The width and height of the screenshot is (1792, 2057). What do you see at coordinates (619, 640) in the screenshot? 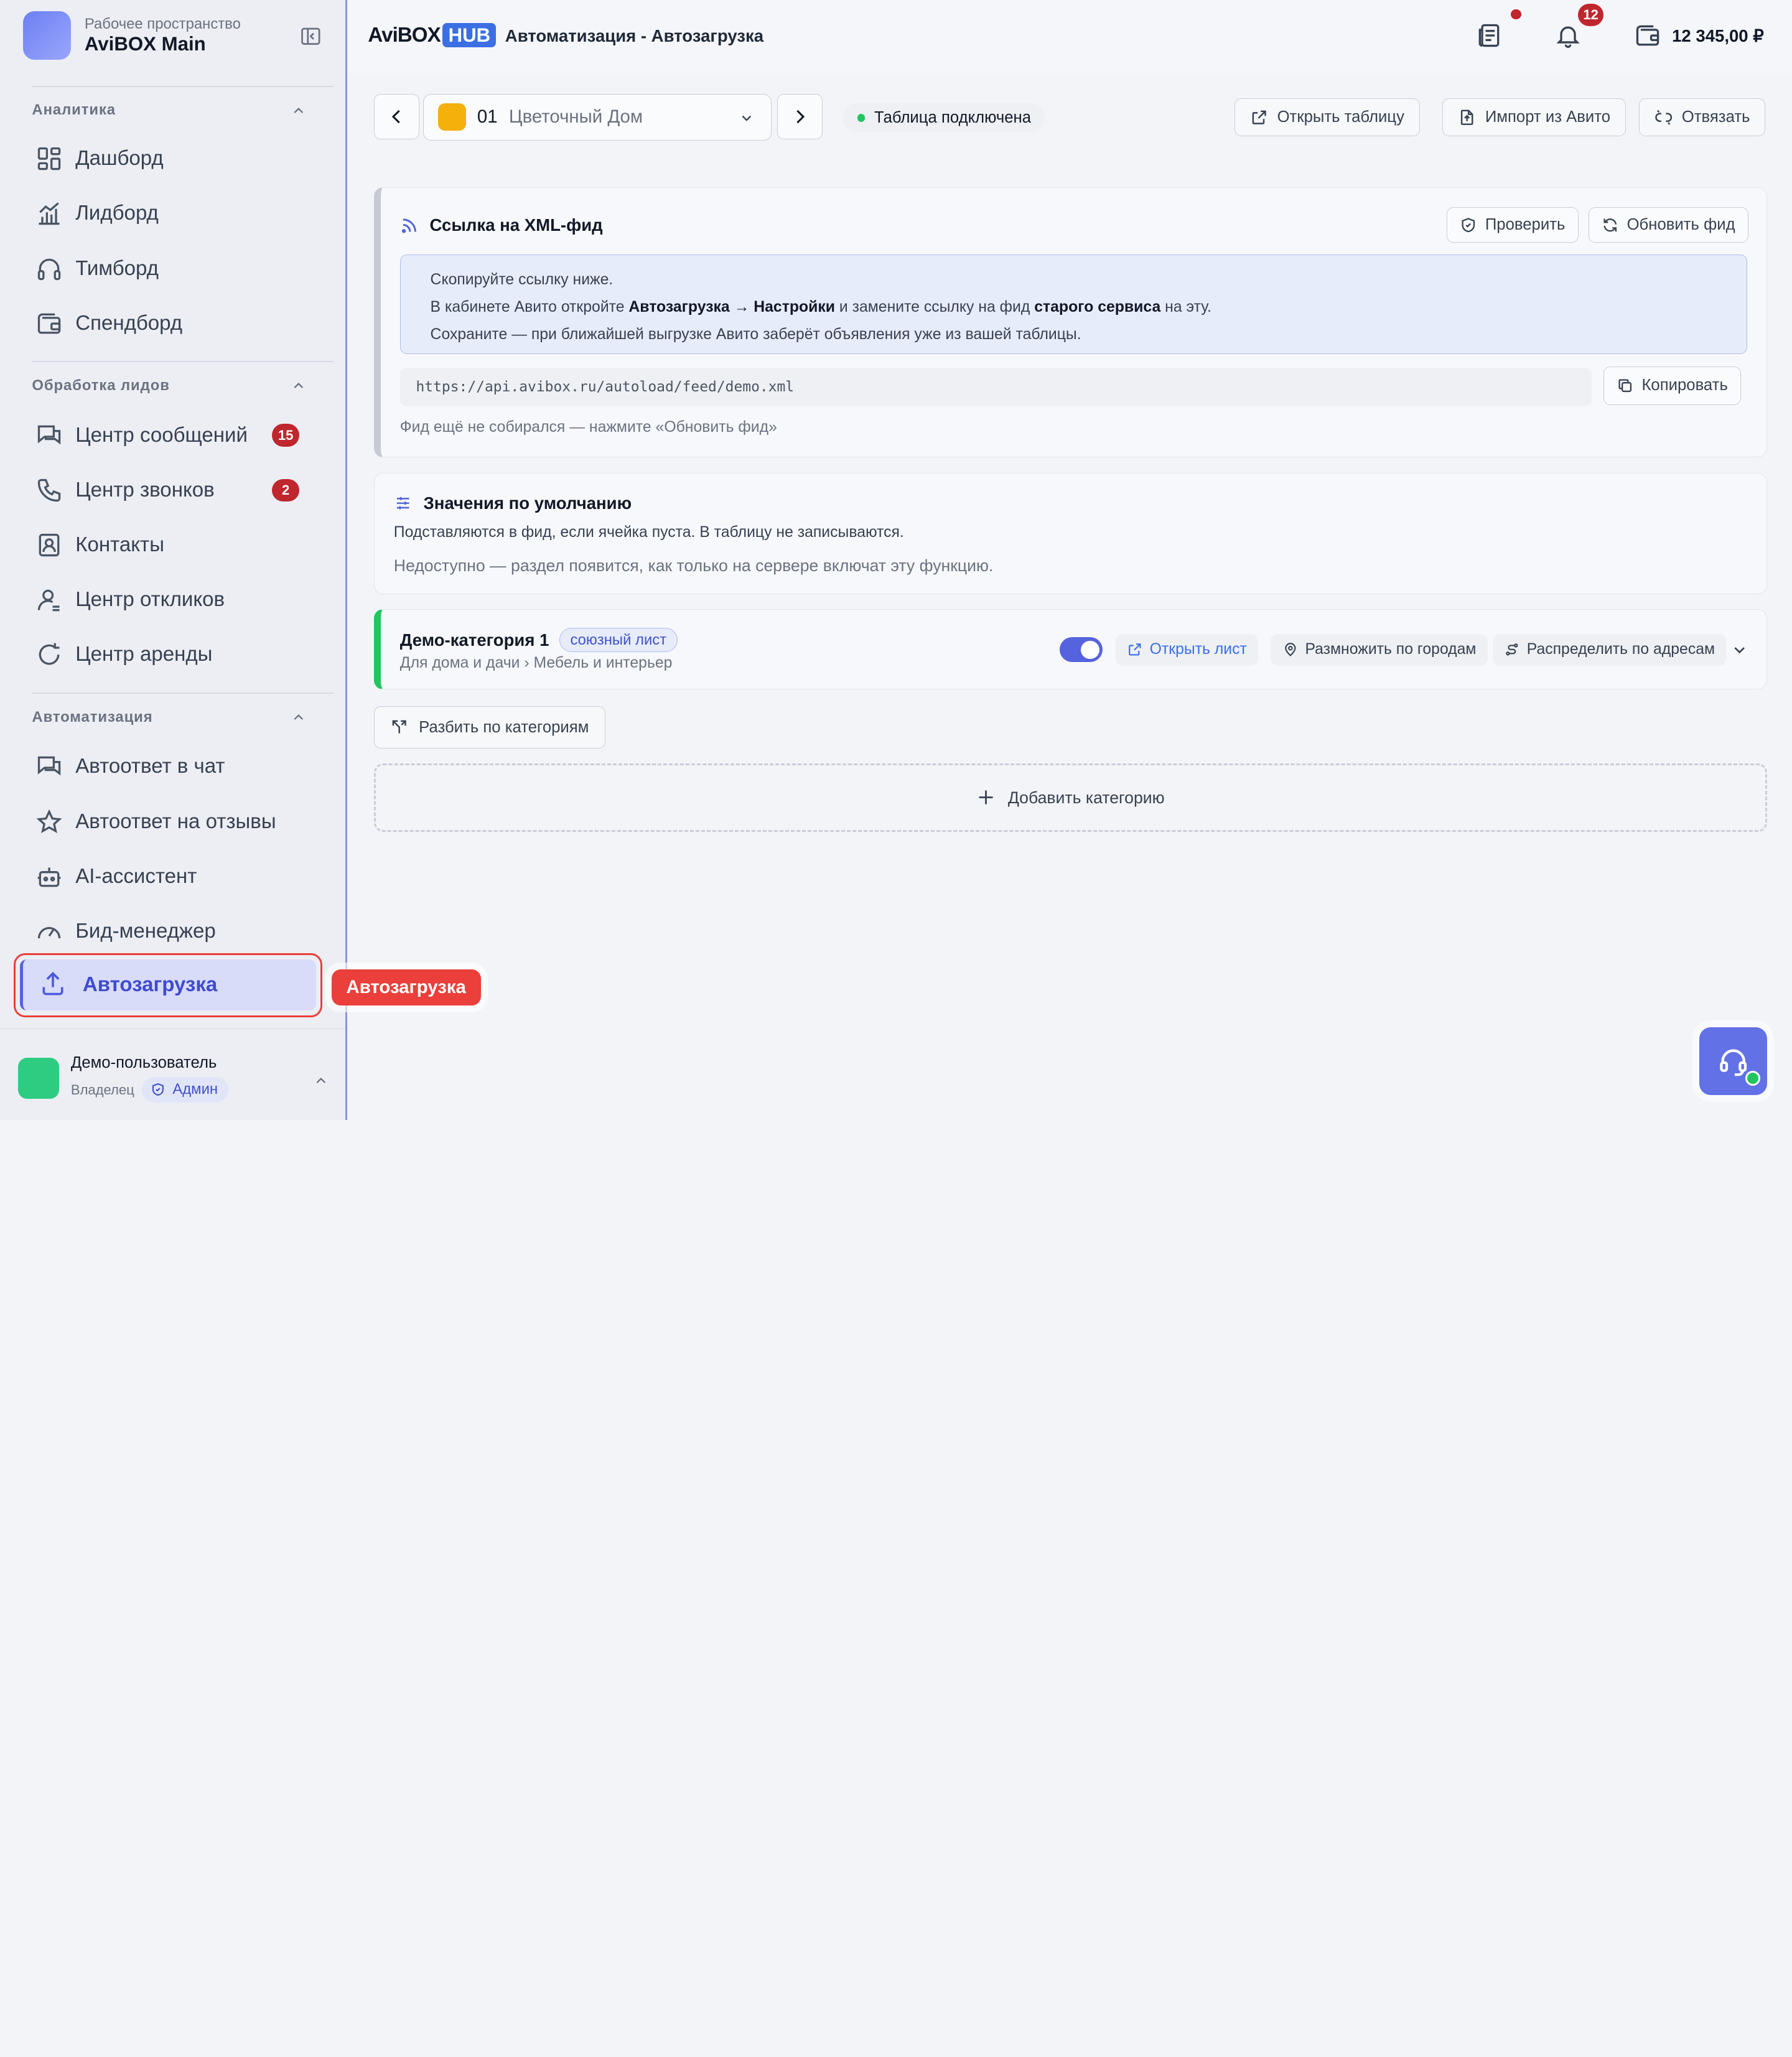
I see `category-tag: союзный лист` at bounding box center [619, 640].